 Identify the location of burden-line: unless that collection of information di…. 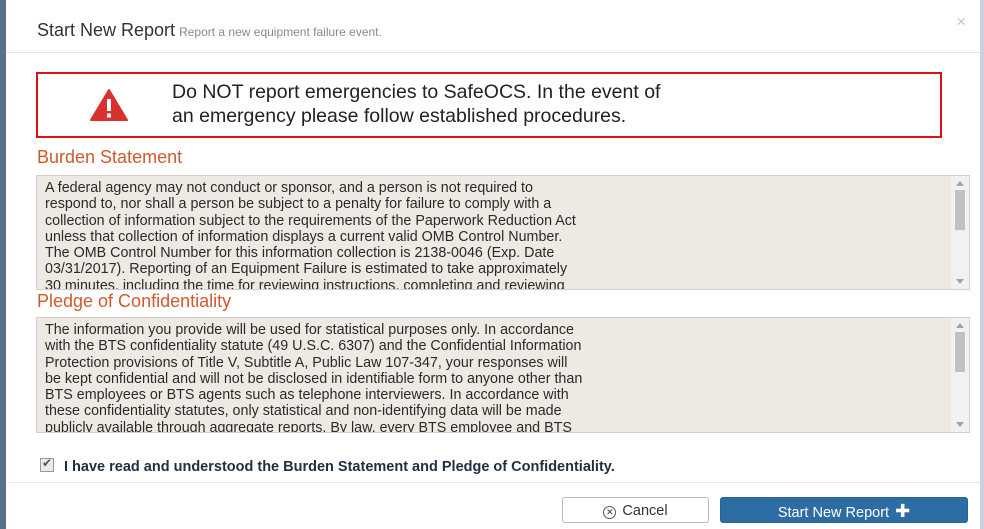
(304, 236).